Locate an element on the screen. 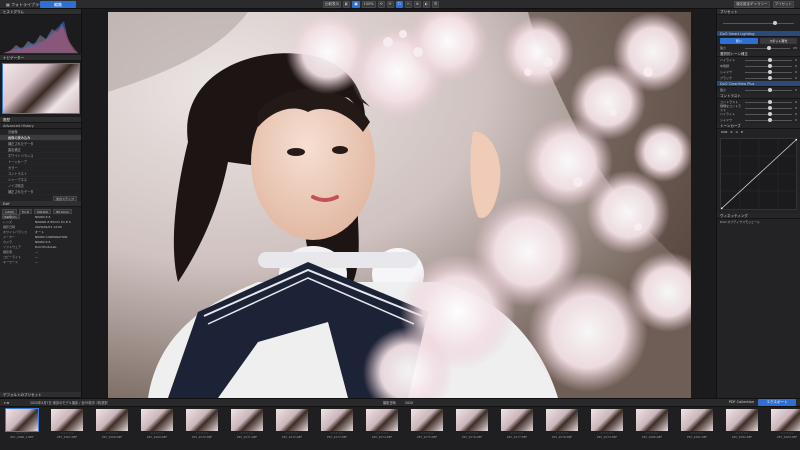  filmstrip-thumbnail: ☆☆☆☆☆ Z6Y_2069.NEF is located at coordinates (157, 429).